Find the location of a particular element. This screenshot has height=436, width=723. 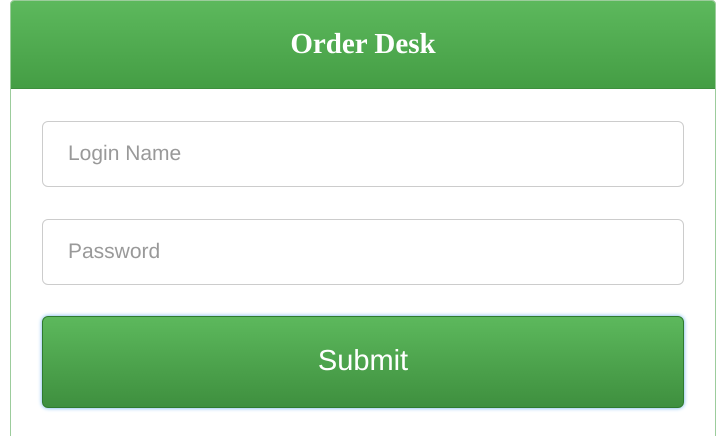

login-name-field: Login Name is located at coordinates (363, 154).